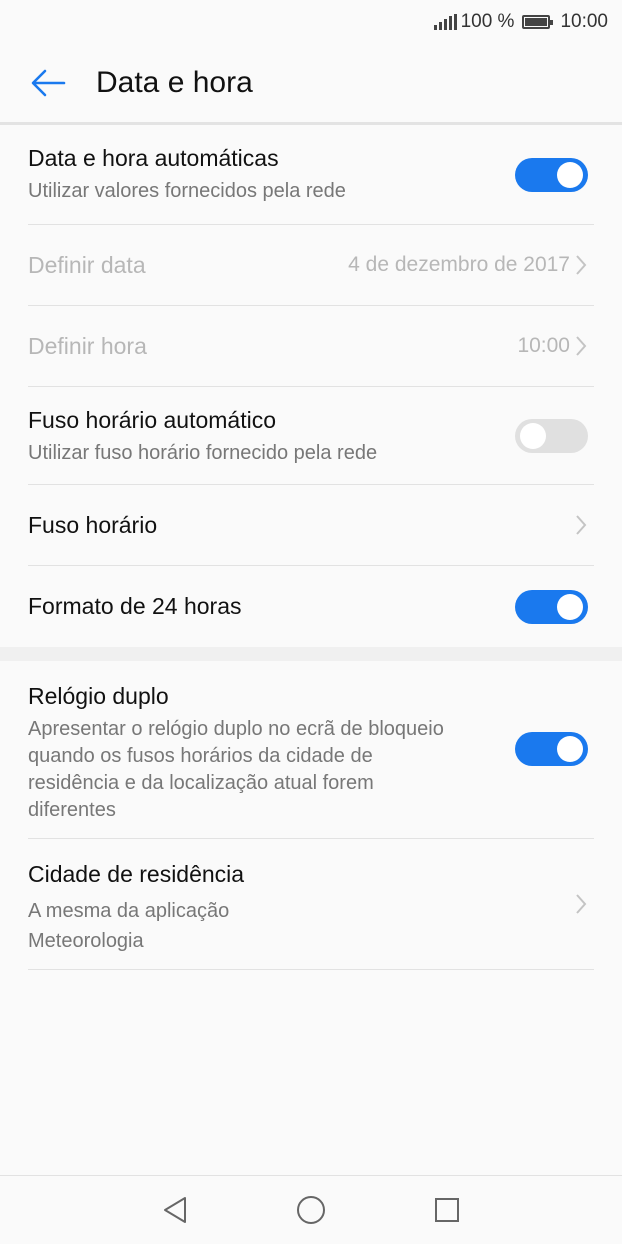 Image resolution: width=622 pixels, height=1244 pixels. I want to click on auto-datetime-subtitle: Utilizar valores fornecidos pela rede, so click(187, 191).